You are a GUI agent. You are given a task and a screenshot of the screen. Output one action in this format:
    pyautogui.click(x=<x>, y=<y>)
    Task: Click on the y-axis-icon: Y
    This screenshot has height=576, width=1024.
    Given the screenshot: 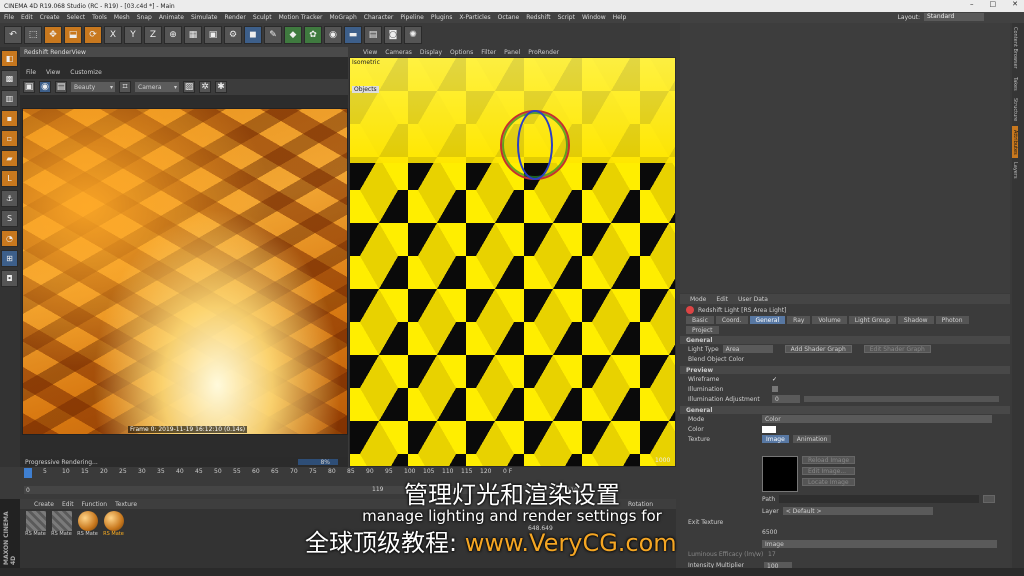 What is the action you would take?
    pyautogui.click(x=133, y=35)
    